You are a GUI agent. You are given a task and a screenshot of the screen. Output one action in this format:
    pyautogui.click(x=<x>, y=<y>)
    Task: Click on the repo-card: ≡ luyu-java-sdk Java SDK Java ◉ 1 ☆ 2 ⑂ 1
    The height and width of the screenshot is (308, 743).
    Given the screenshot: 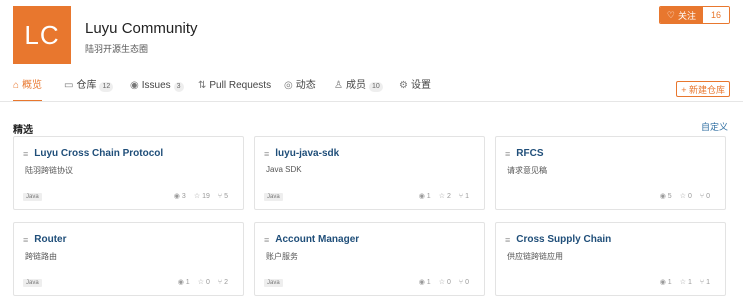 What is the action you would take?
    pyautogui.click(x=369, y=173)
    